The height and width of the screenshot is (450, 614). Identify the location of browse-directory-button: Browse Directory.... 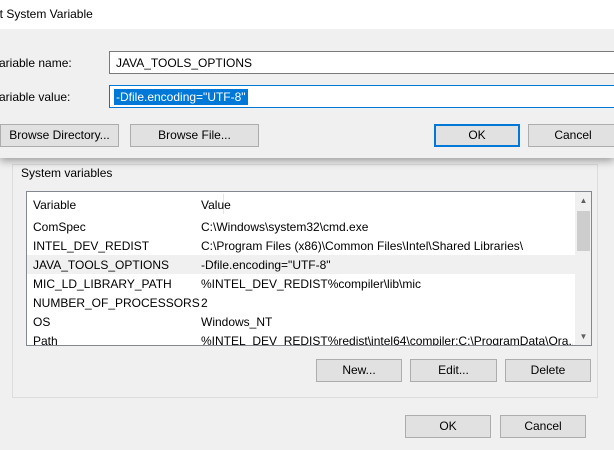
(59, 135).